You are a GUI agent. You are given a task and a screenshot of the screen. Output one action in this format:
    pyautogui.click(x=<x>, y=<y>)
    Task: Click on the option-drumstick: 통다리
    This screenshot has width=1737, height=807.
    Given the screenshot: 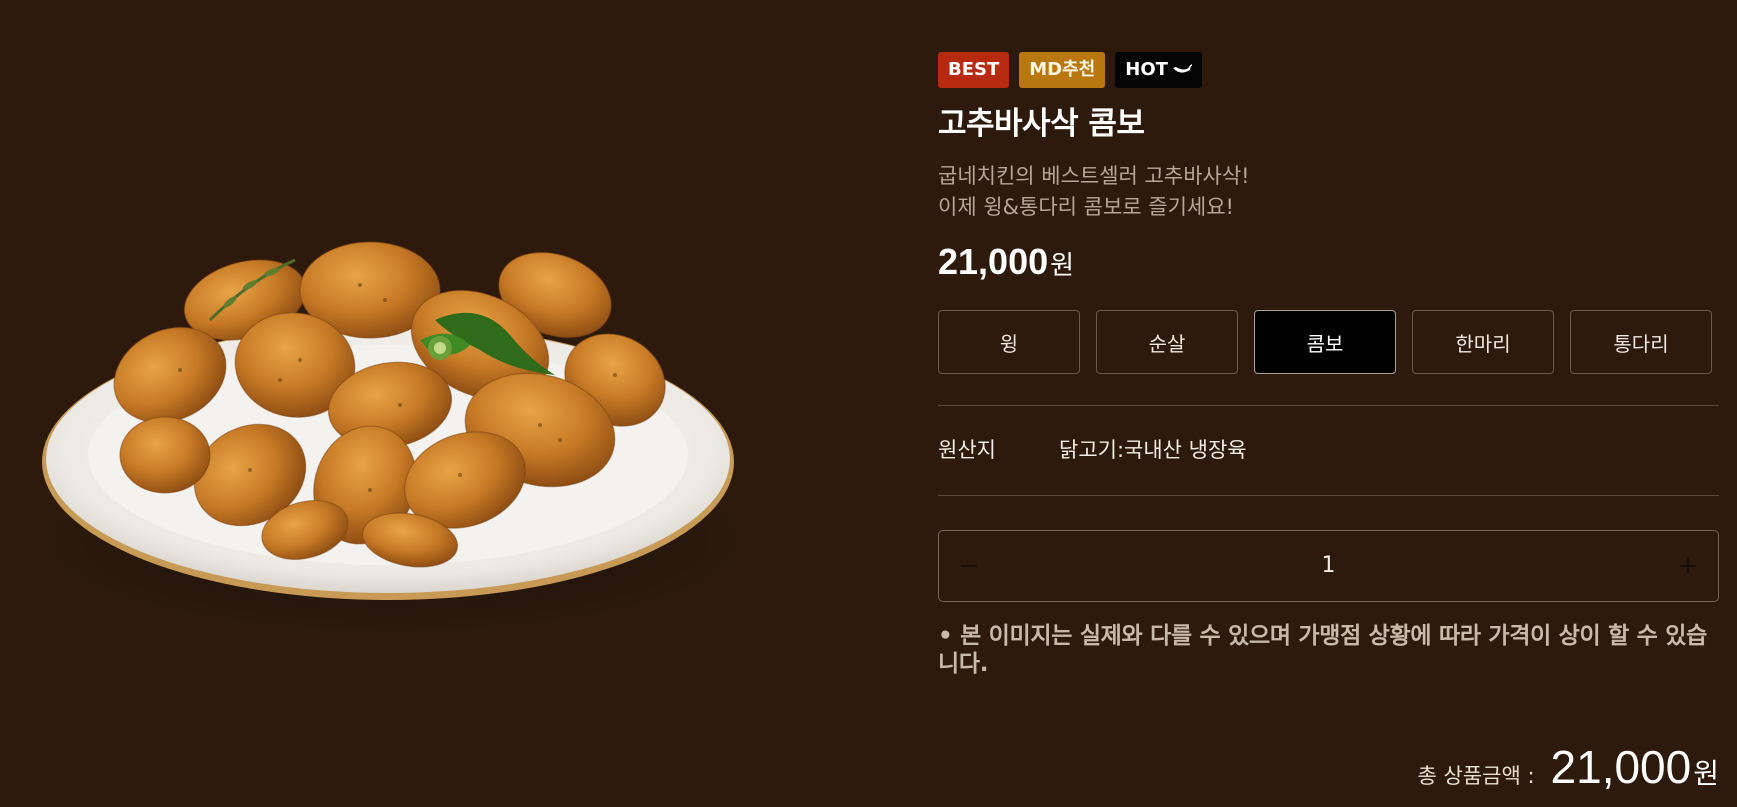 What is the action you would take?
    pyautogui.click(x=1641, y=342)
    